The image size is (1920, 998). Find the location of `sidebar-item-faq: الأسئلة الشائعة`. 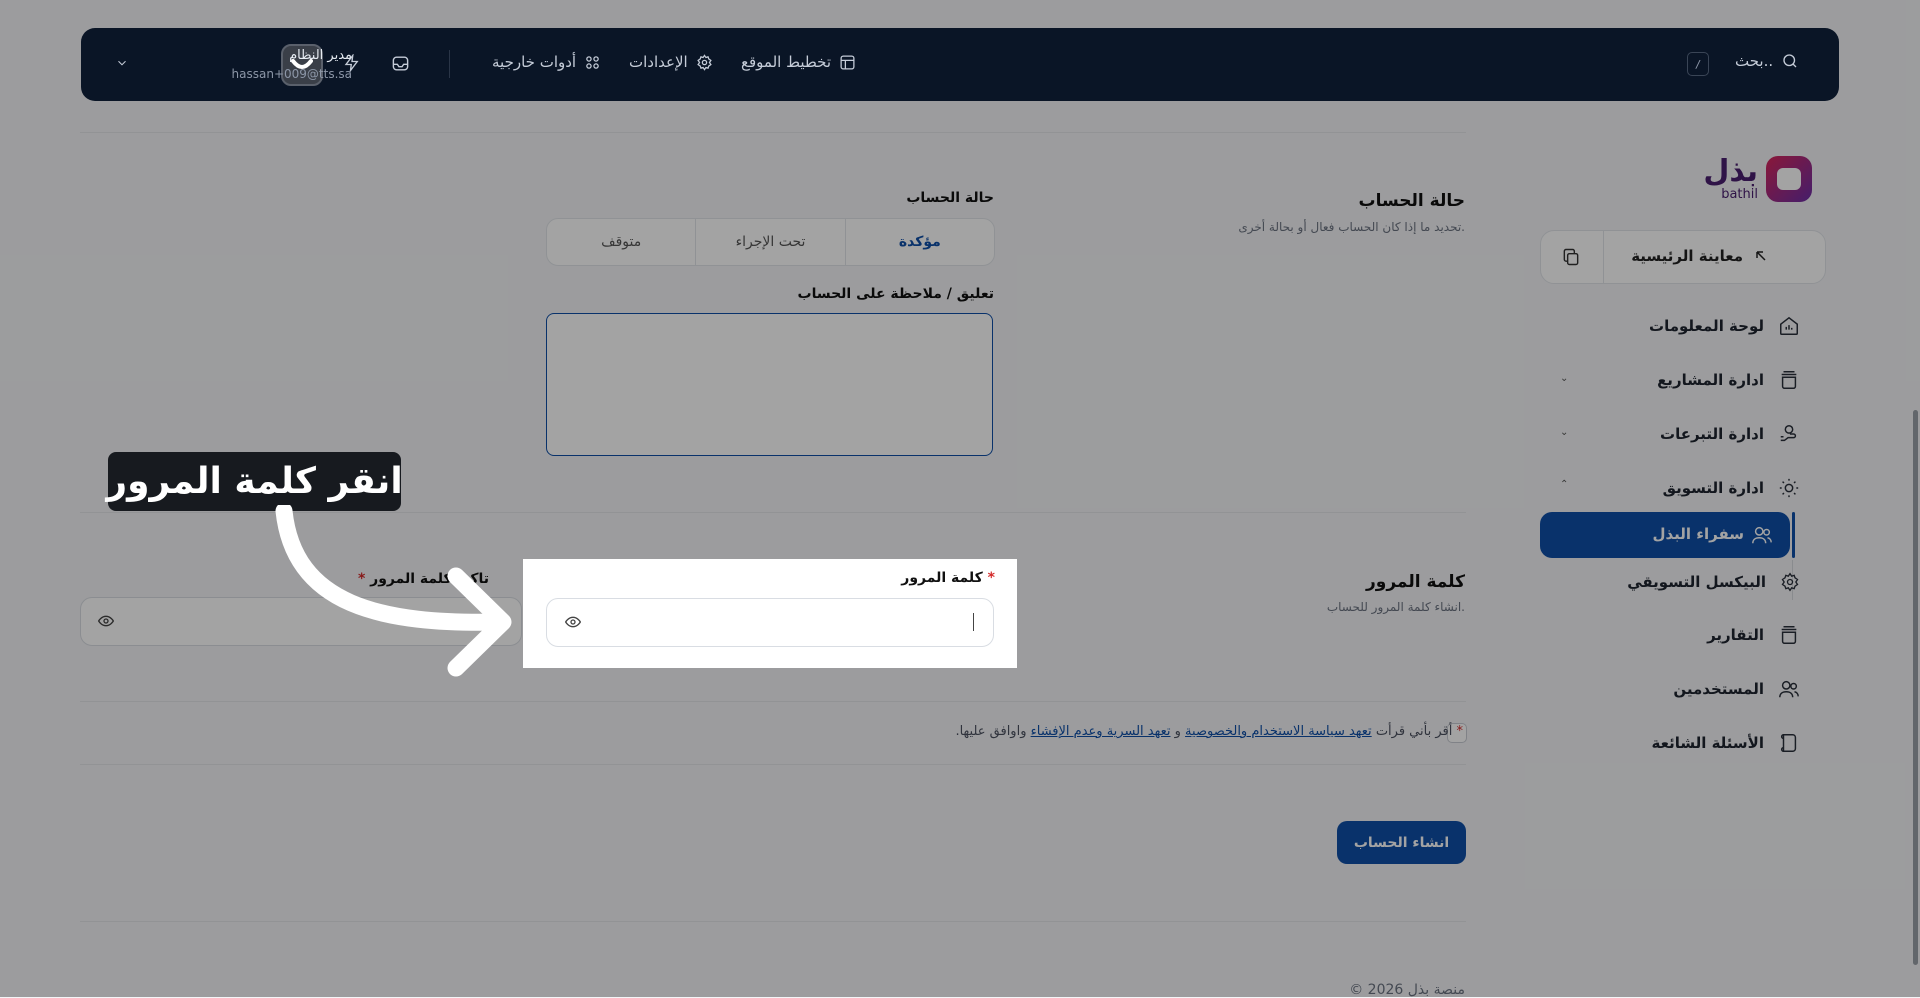

sidebar-item-faq: الأسئلة الشائعة is located at coordinates (1726, 743).